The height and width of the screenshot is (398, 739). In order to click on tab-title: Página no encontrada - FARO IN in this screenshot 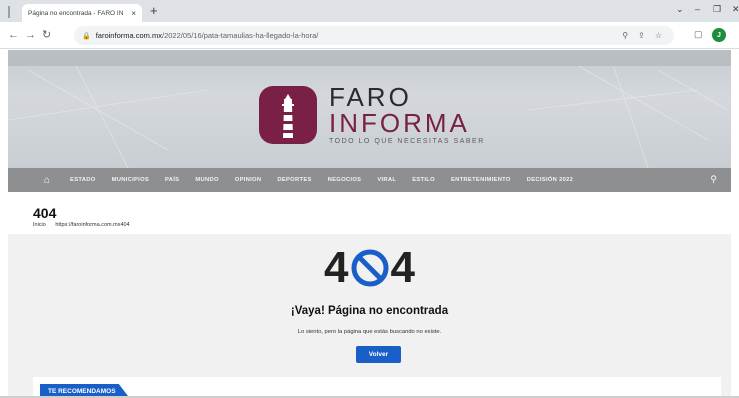, I will do `click(76, 13)`.